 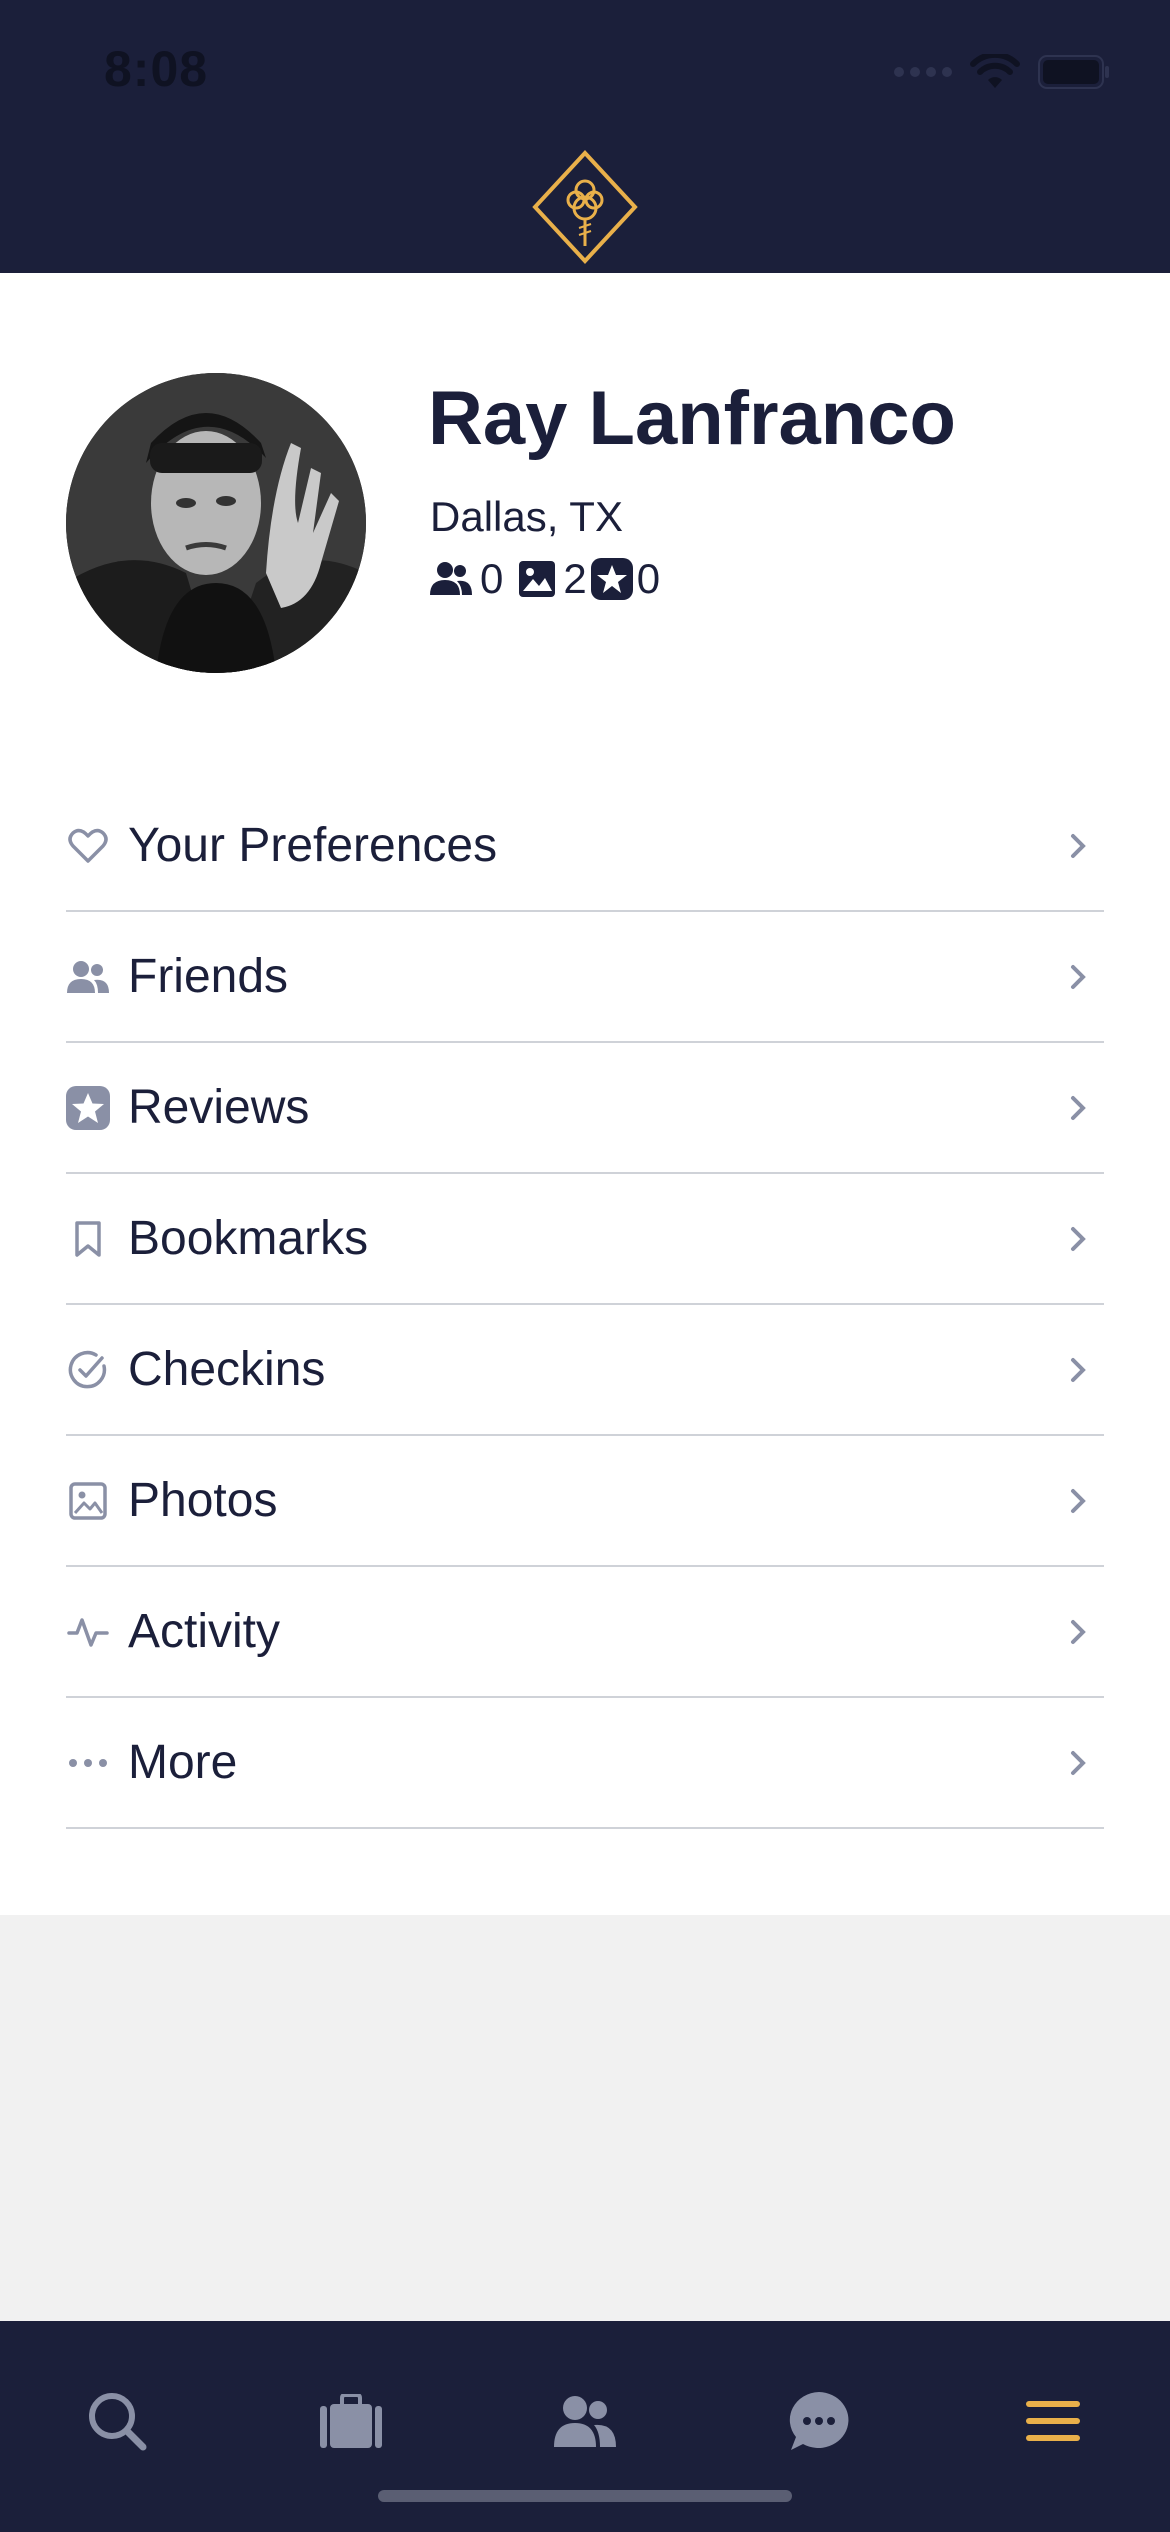 I want to click on profile-stats: 0 2 0, so click(x=545, y=579).